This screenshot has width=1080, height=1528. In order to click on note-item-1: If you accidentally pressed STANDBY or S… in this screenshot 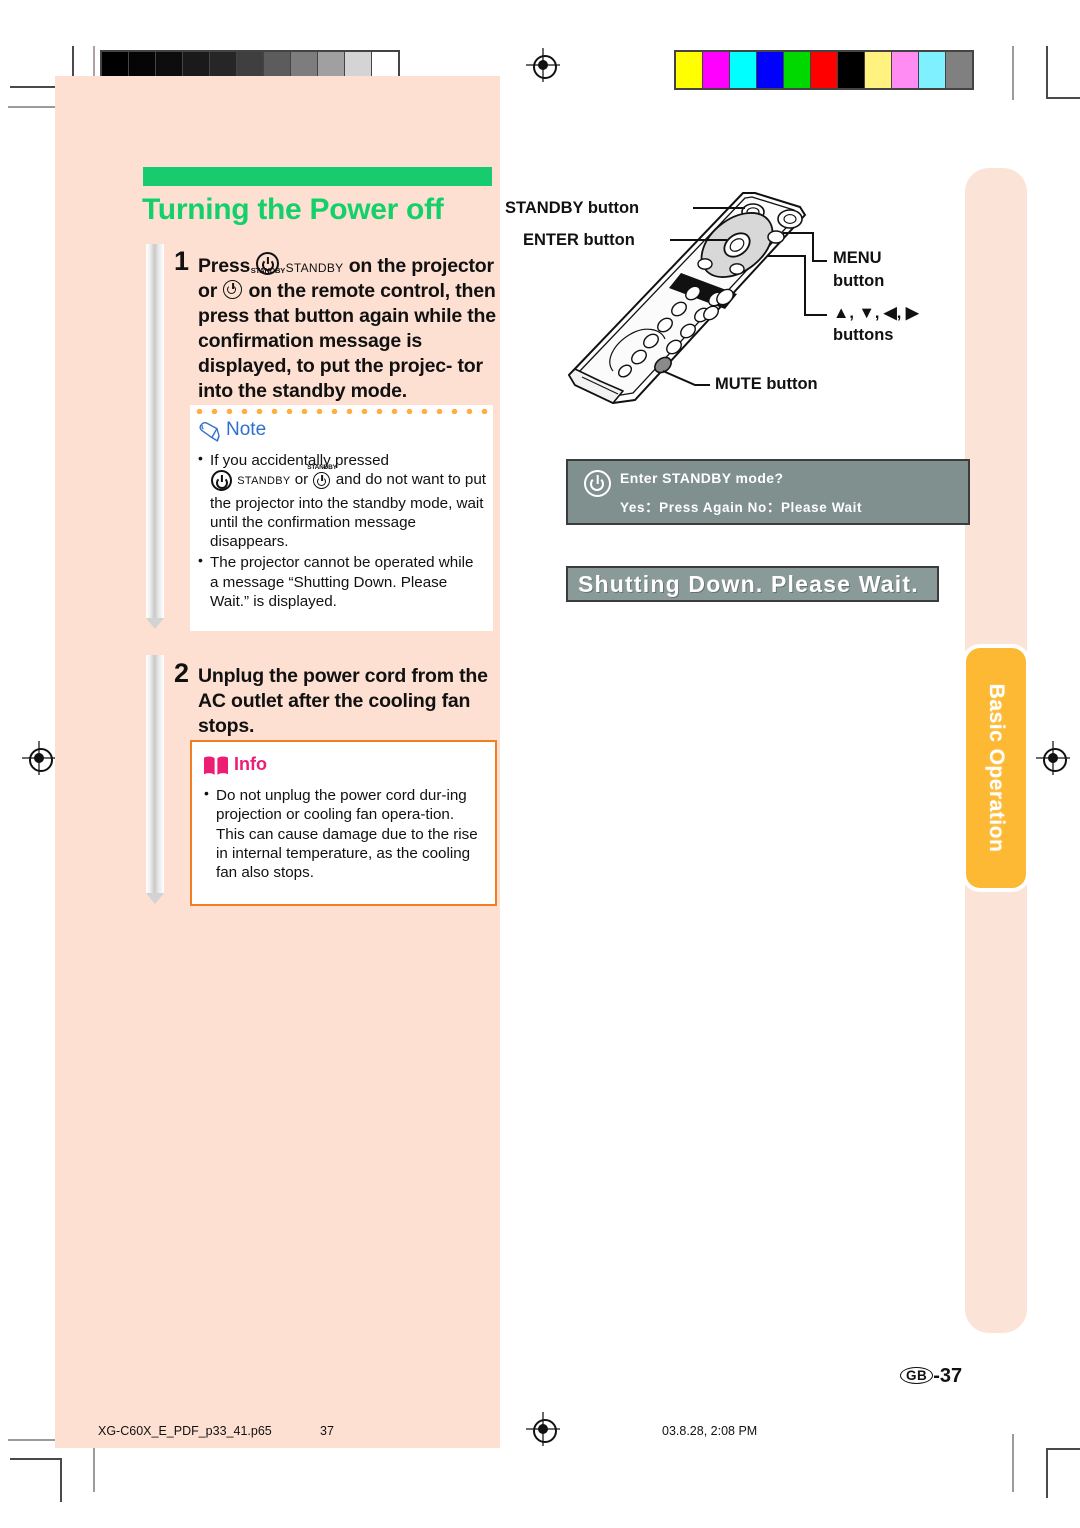, I will do `click(342, 500)`.